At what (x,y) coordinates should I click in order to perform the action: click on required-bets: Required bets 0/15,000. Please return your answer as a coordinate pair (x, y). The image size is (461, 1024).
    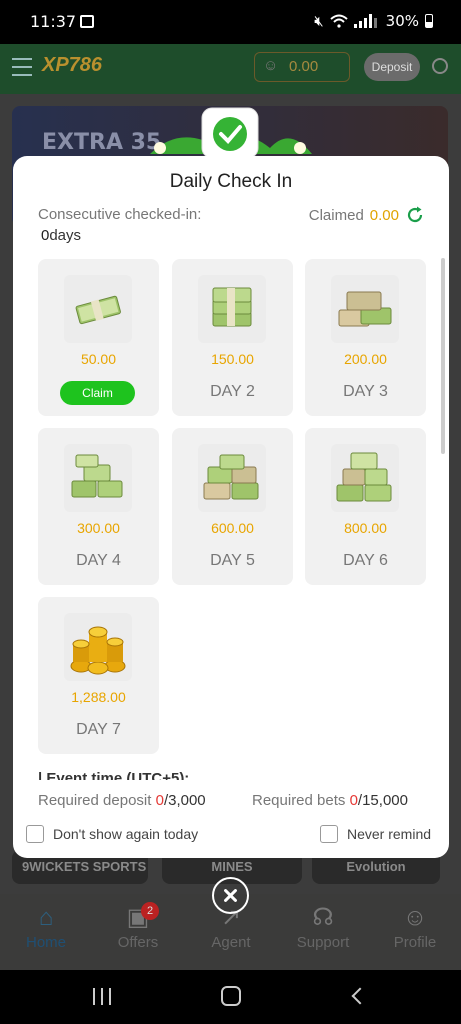
    Looking at the image, I should click on (330, 800).